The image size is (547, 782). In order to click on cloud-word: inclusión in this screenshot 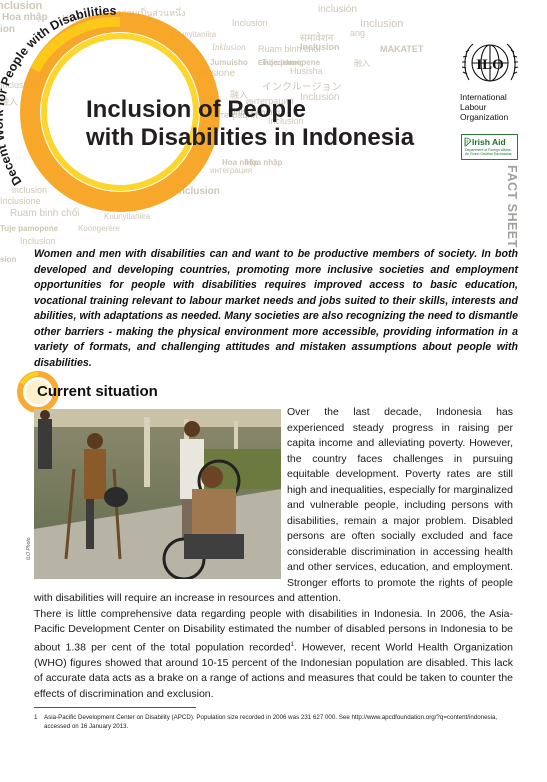, I will do `click(337, 9)`.